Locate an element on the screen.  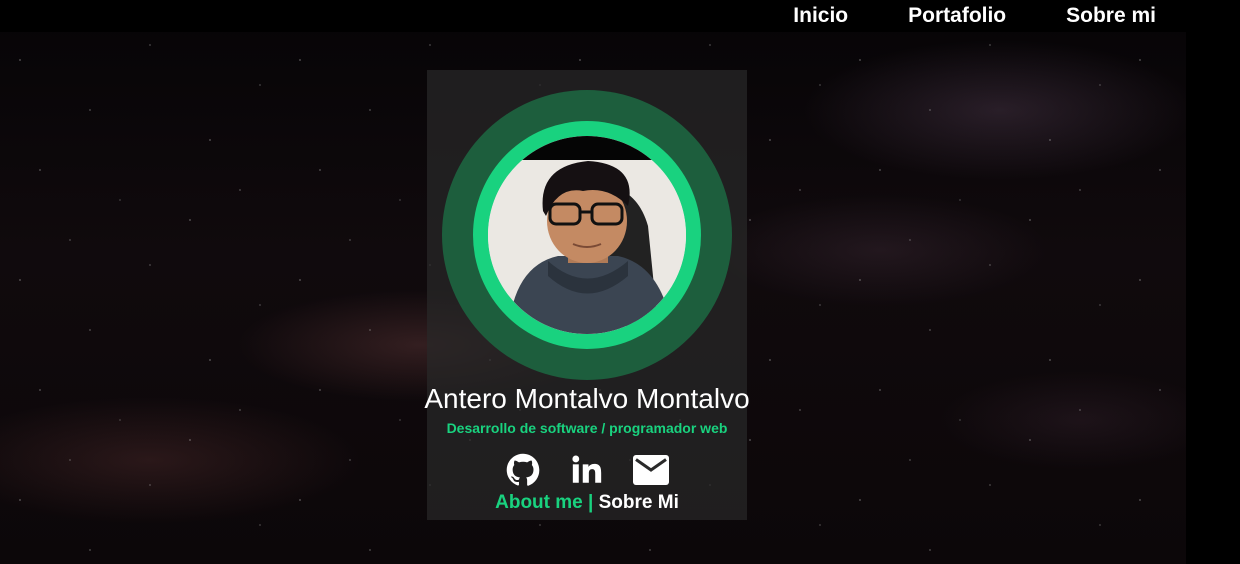
linkedin-icon is located at coordinates (587, 470).